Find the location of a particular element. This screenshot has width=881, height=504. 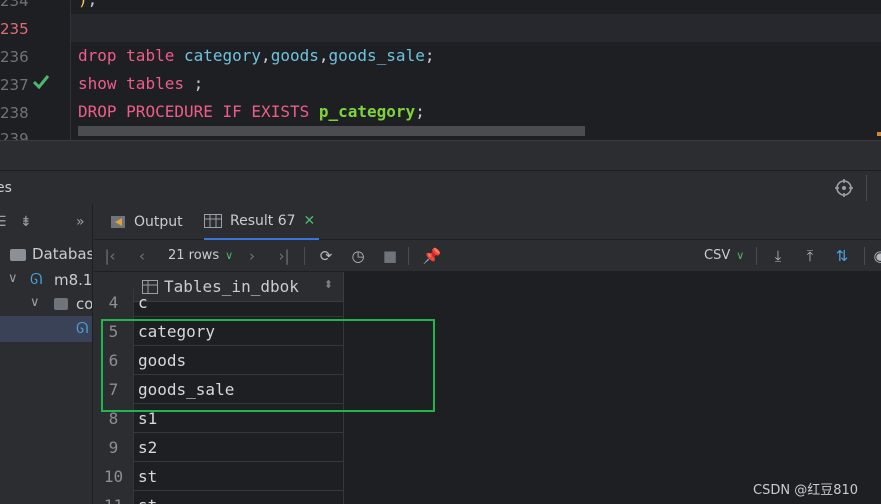

close-tab-icon: ✕ is located at coordinates (310, 221).